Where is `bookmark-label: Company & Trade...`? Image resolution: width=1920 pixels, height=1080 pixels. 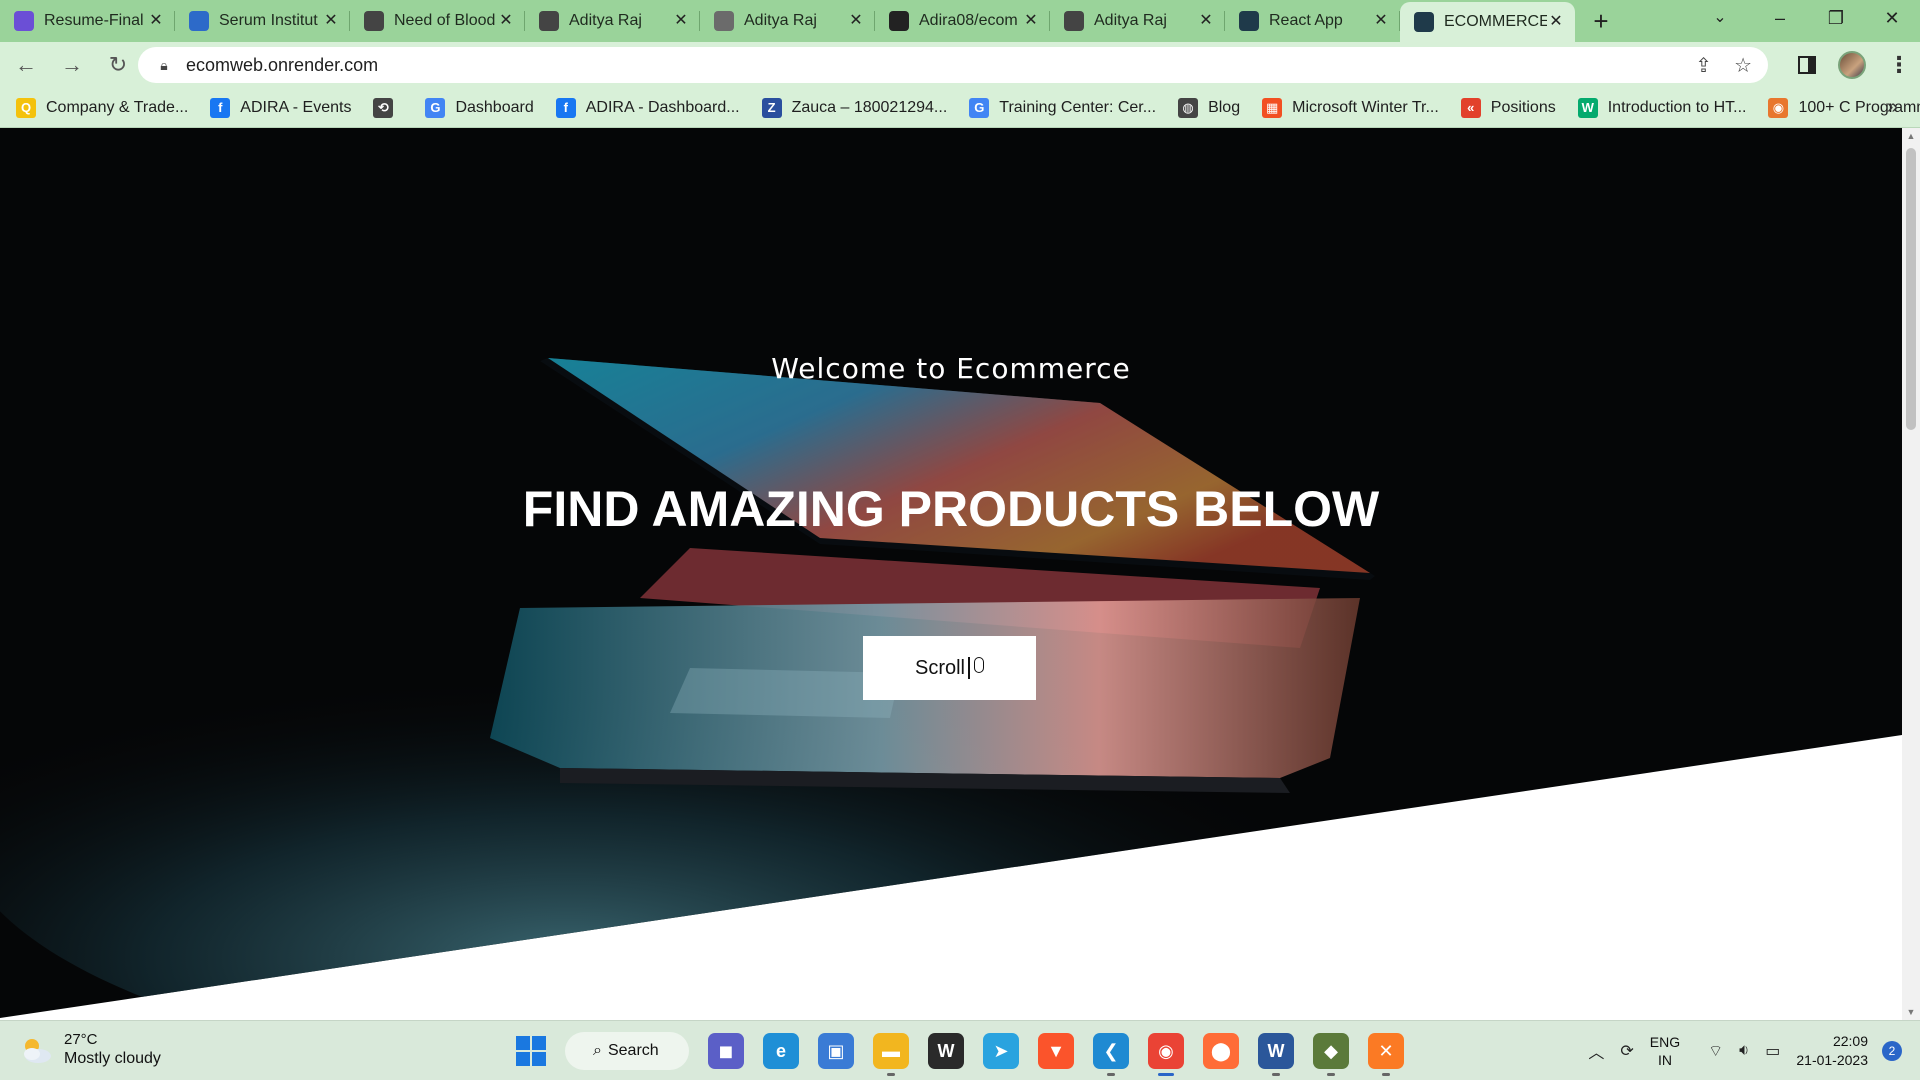
bookmark-label: Company & Trade... is located at coordinates (117, 107).